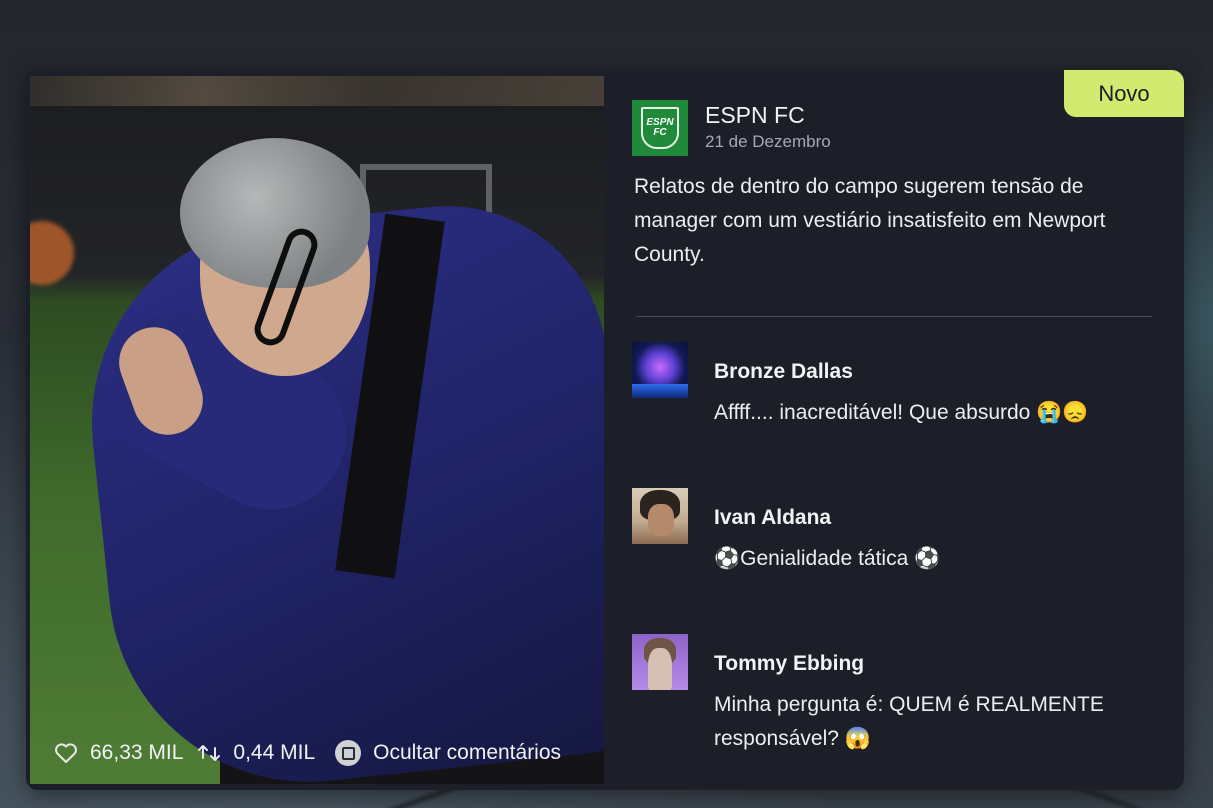  I want to click on like-stat: 66,33 MIL, so click(118, 753).